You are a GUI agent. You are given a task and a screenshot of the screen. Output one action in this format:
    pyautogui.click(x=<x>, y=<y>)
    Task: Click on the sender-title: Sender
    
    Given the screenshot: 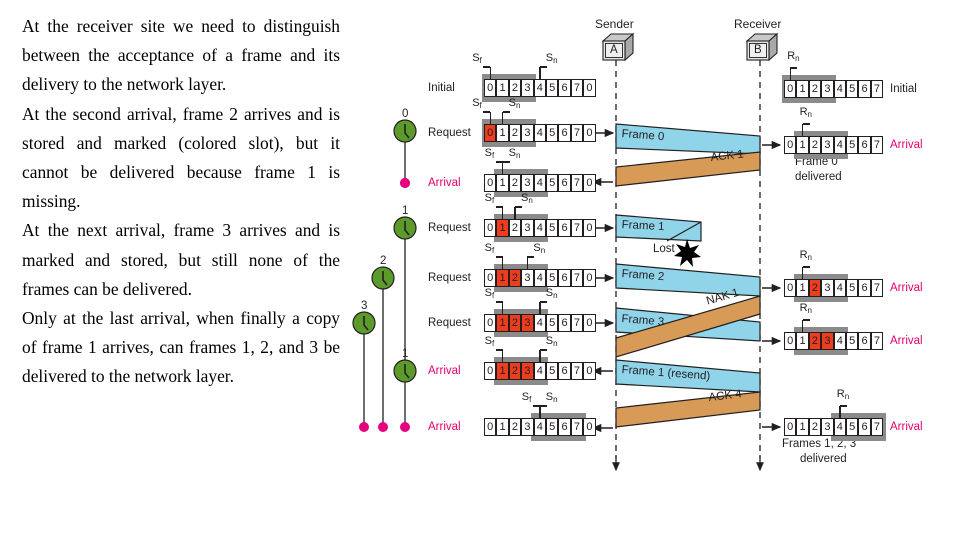 What is the action you would take?
    pyautogui.click(x=614, y=24)
    